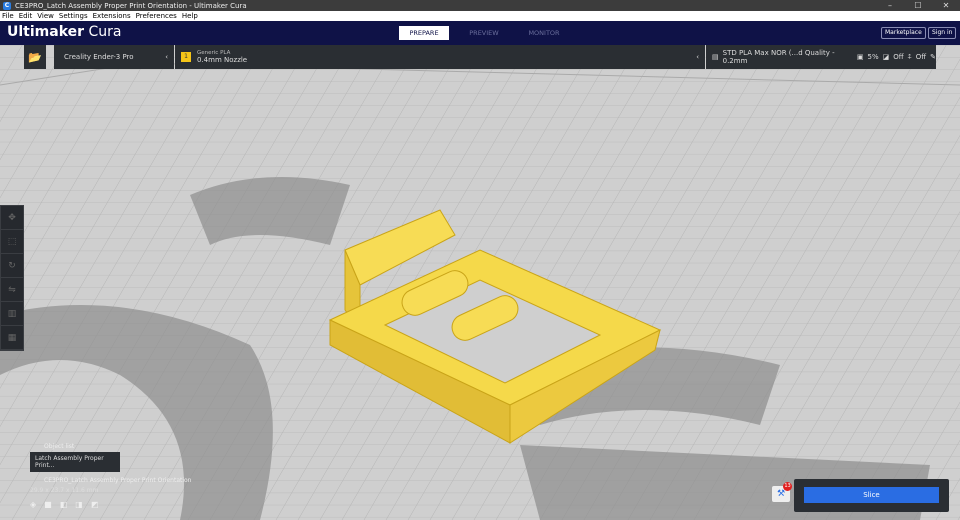  I want to click on notification-badge: 13, so click(787, 486).